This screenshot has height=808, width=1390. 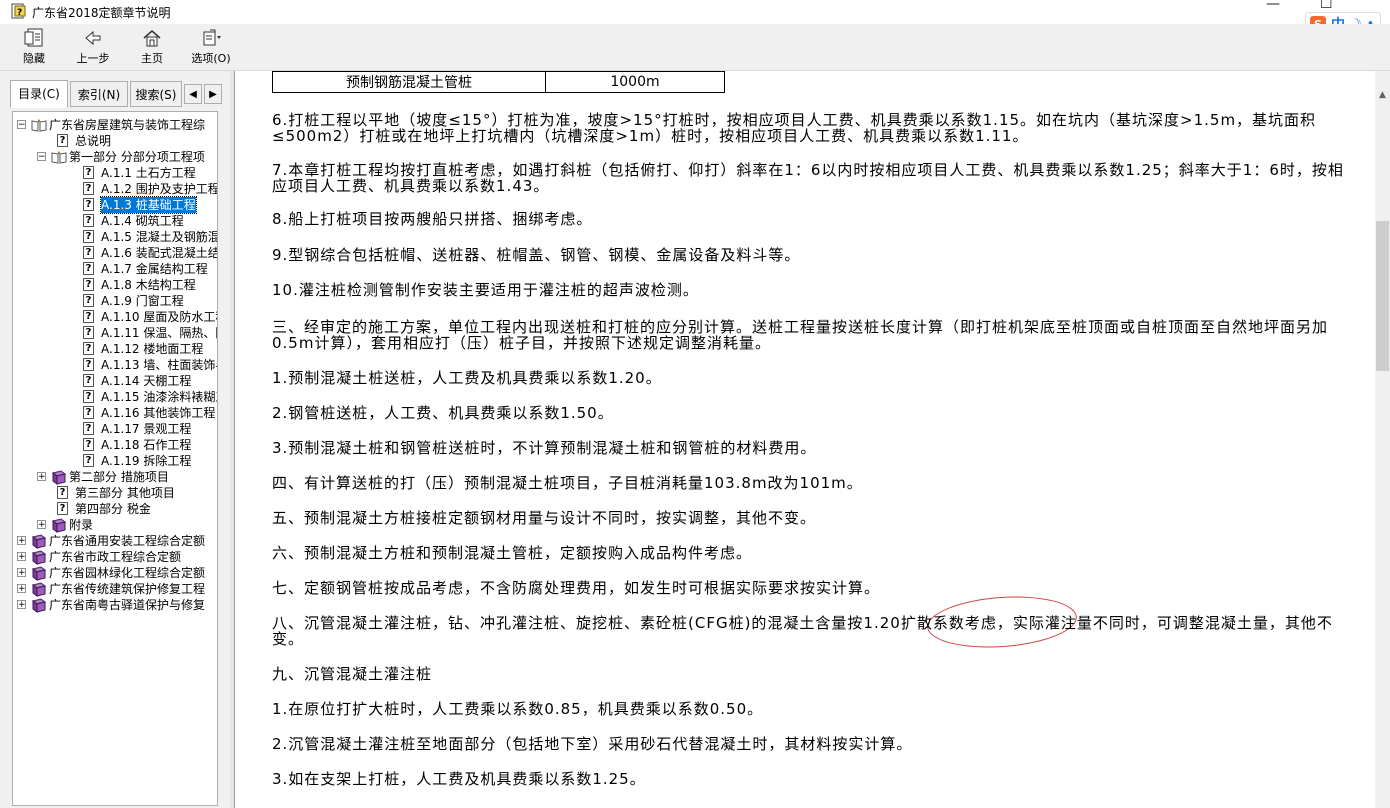 What do you see at coordinates (544, 448) in the screenshot?
I see `content-paragraph: 3.预制混凝土桩和钢管桩送桩时，不计算预制混凝土桩和钢管桩的材料费用。` at bounding box center [544, 448].